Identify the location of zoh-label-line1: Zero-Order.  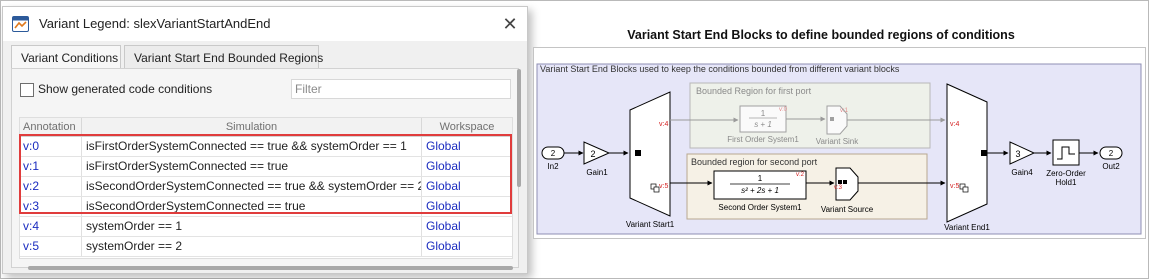
(1066, 173).